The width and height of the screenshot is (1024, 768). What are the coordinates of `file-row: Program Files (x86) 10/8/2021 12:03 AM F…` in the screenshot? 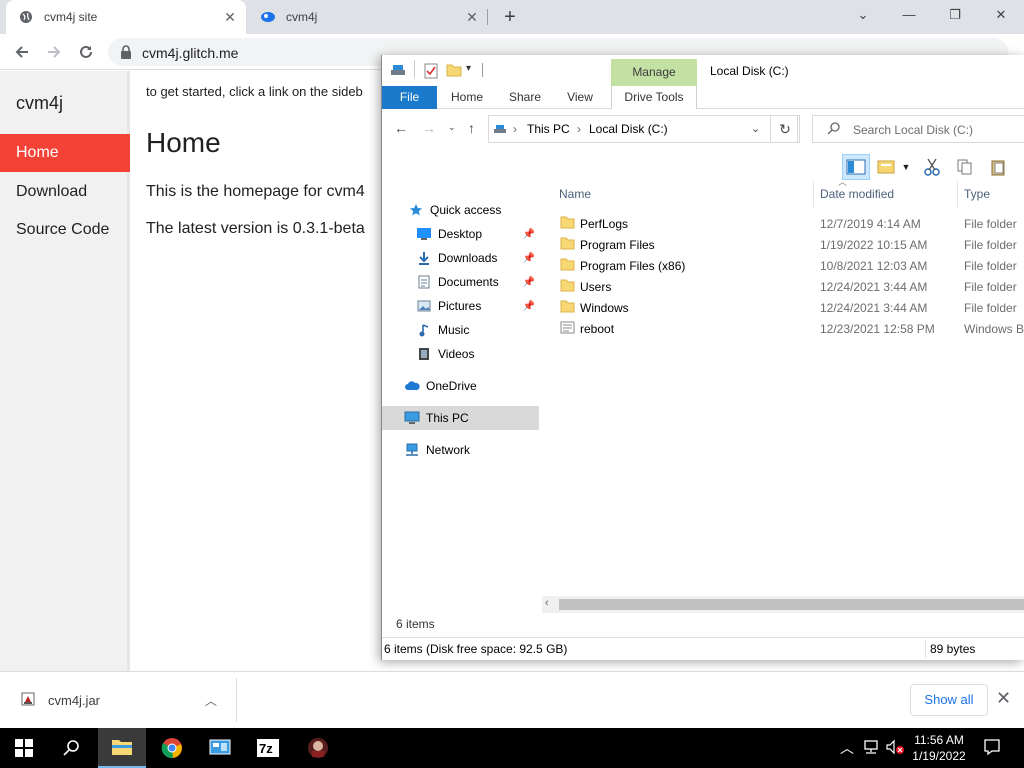 It's located at (783, 265).